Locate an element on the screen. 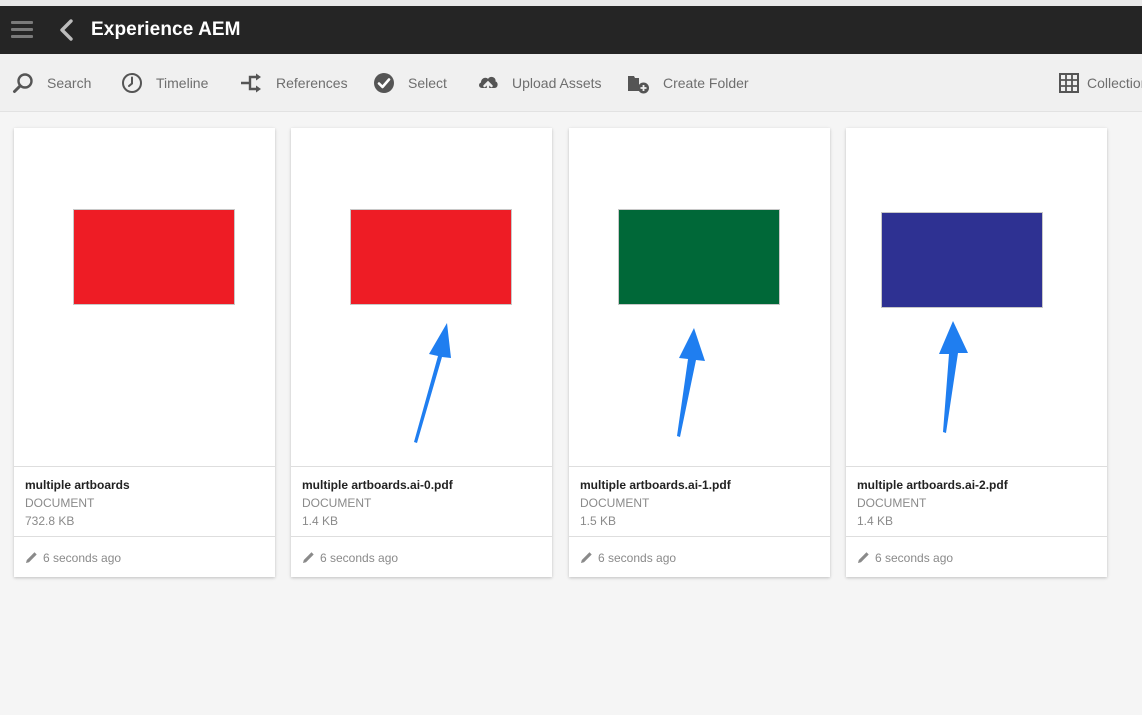  hamburger-menu-icon is located at coordinates (22, 30).